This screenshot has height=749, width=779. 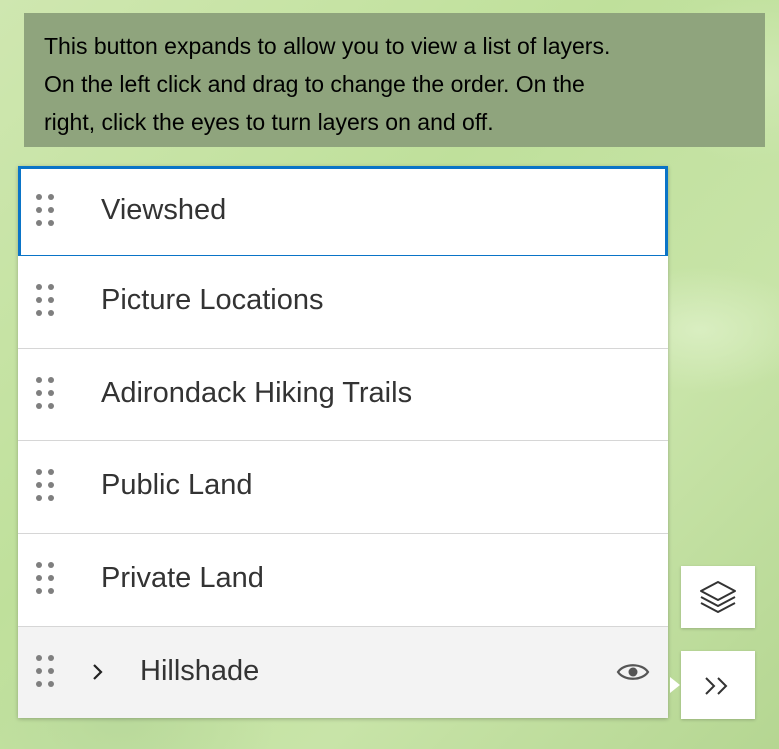 What do you see at coordinates (164, 210) in the screenshot?
I see `layer-label: Viewshed` at bounding box center [164, 210].